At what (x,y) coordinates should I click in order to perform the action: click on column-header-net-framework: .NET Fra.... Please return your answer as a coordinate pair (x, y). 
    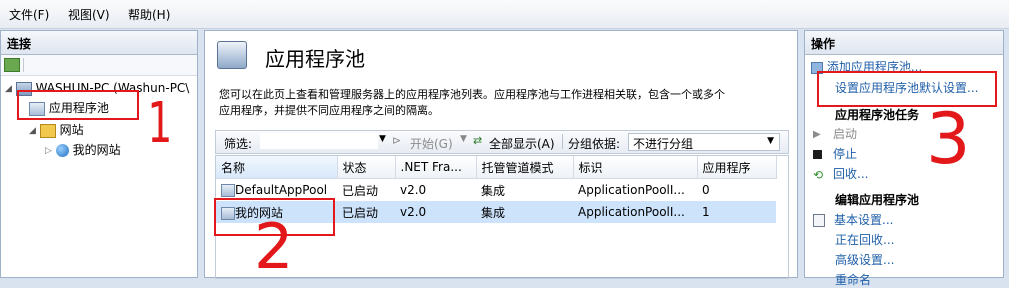
    Looking at the image, I should click on (436, 167).